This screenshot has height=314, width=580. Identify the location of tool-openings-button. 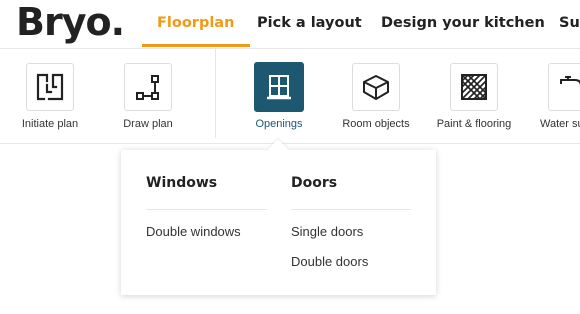
(279, 87).